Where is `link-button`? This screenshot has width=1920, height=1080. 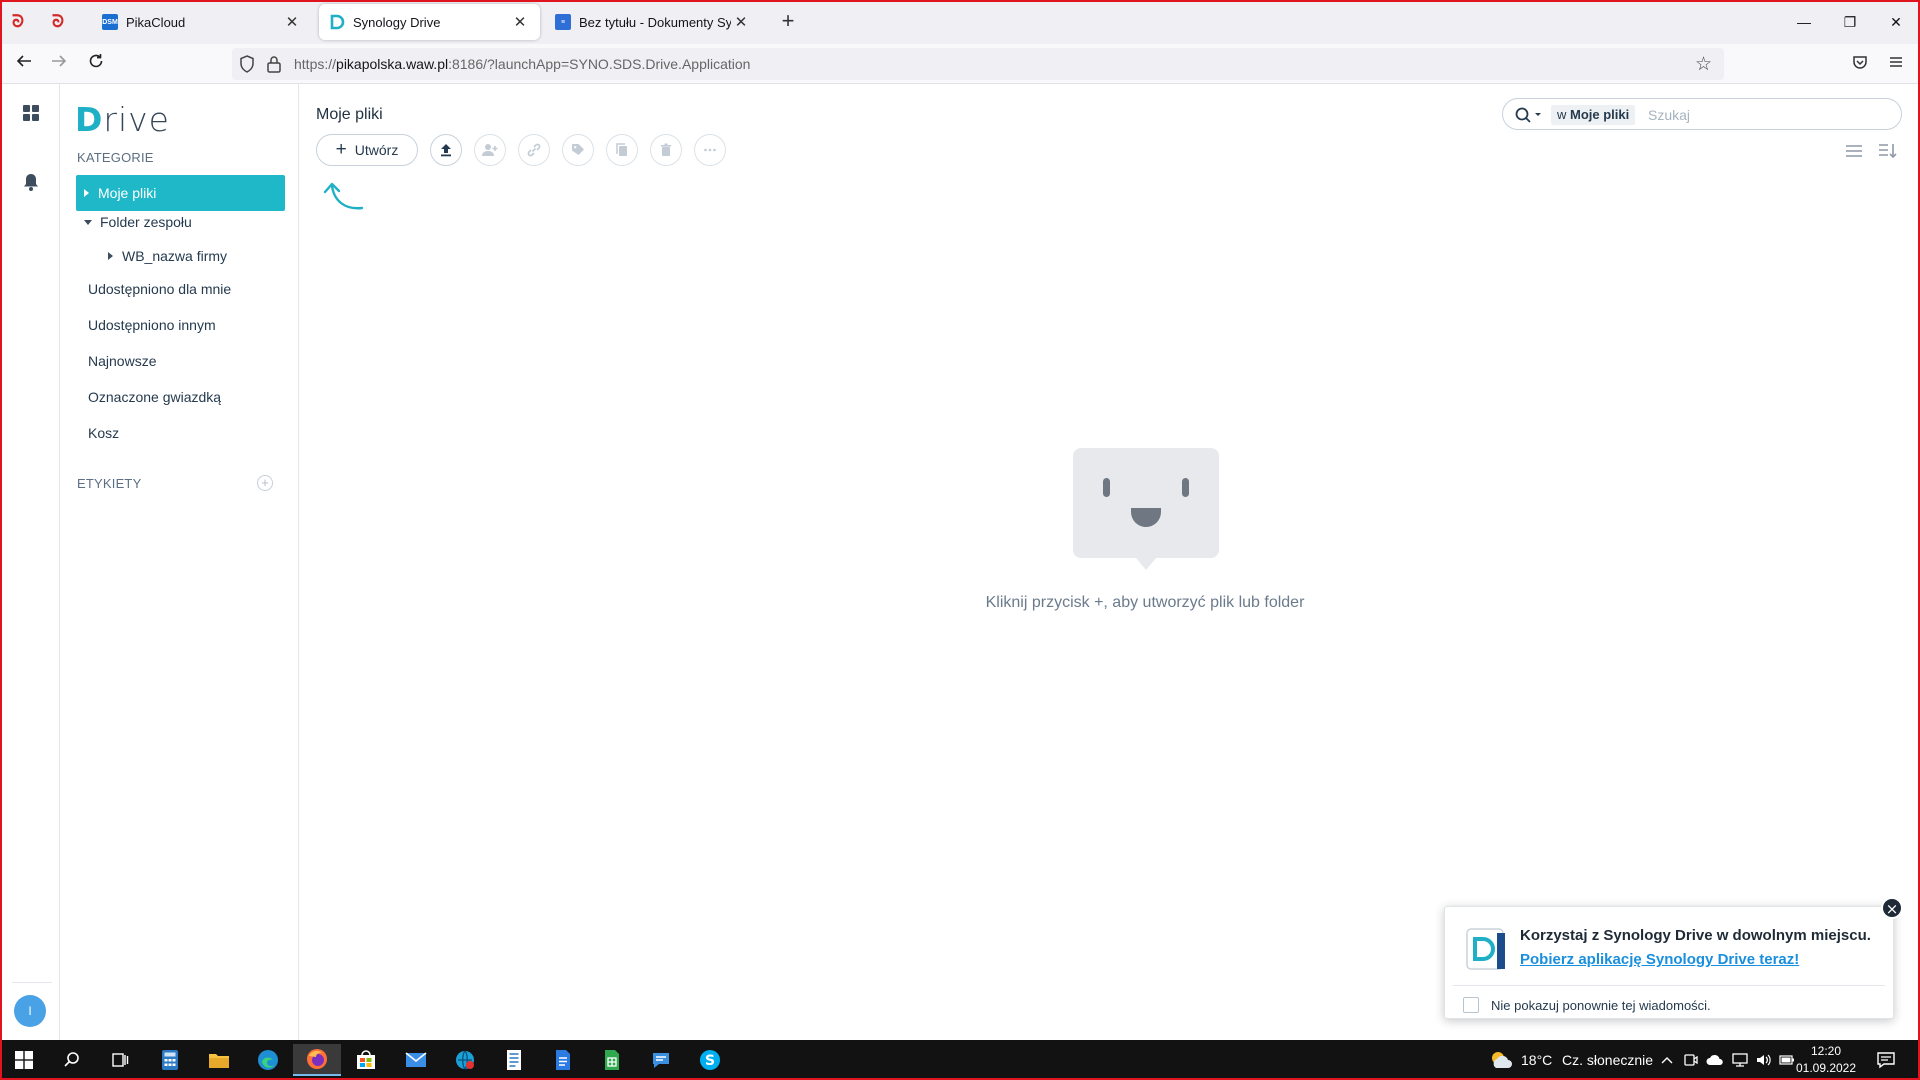
link-button is located at coordinates (534, 150).